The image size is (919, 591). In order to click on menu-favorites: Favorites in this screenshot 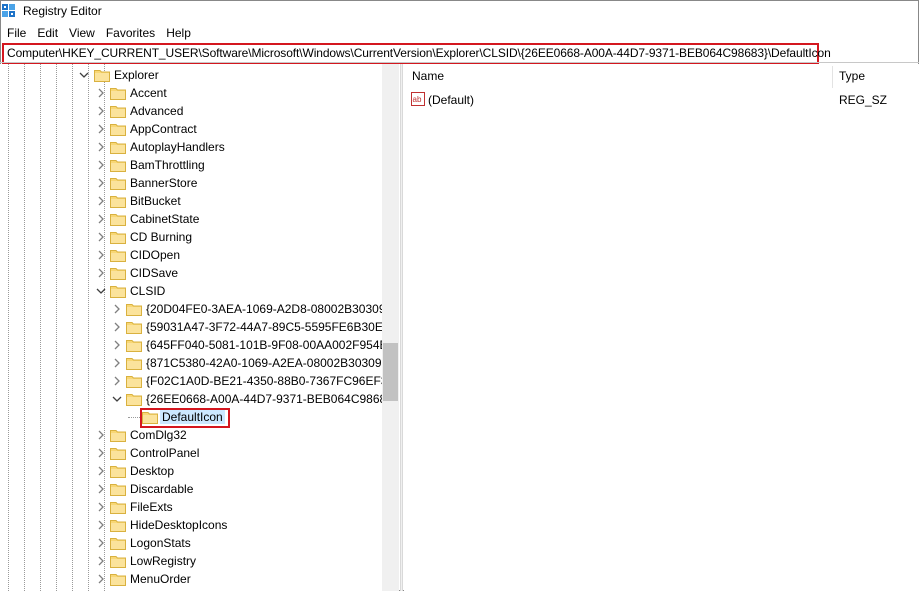, I will do `click(130, 32)`.